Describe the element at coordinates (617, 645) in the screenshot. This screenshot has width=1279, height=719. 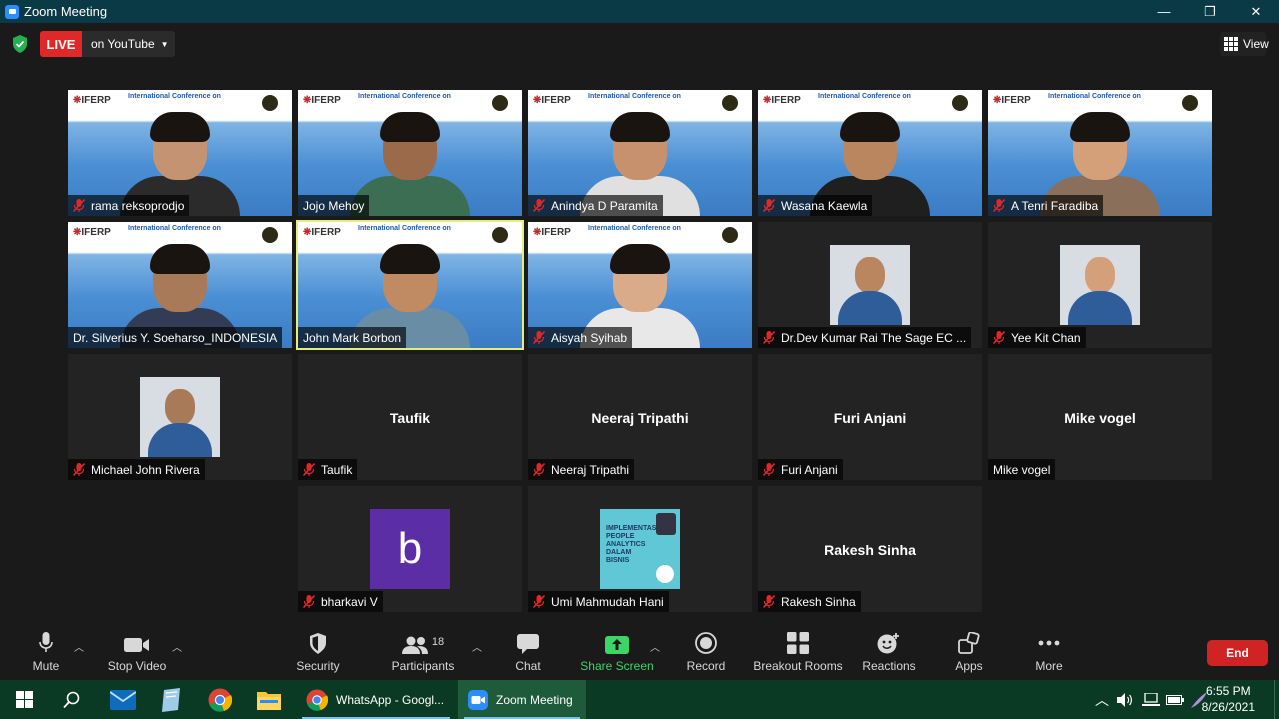
I see `share-screen-arrow-icon` at that location.